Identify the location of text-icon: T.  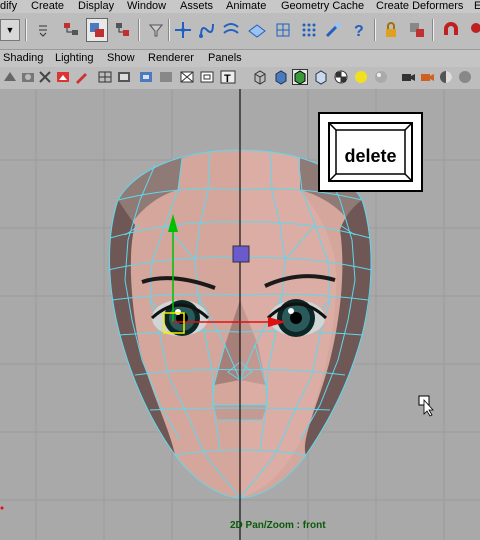
(228, 77).